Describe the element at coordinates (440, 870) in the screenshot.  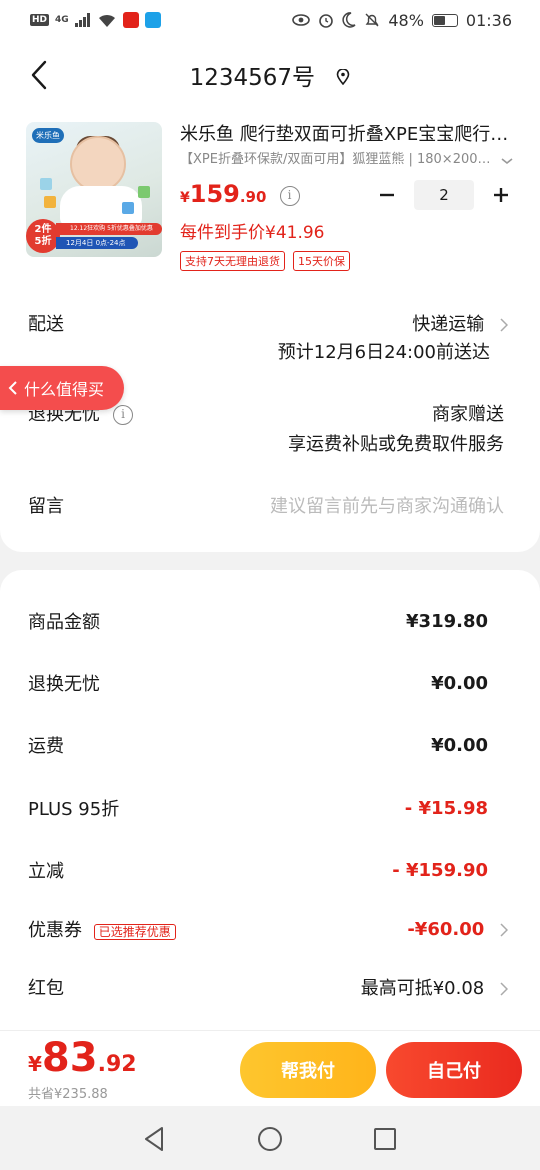
I see `summary-value: - ¥159.90` at that location.